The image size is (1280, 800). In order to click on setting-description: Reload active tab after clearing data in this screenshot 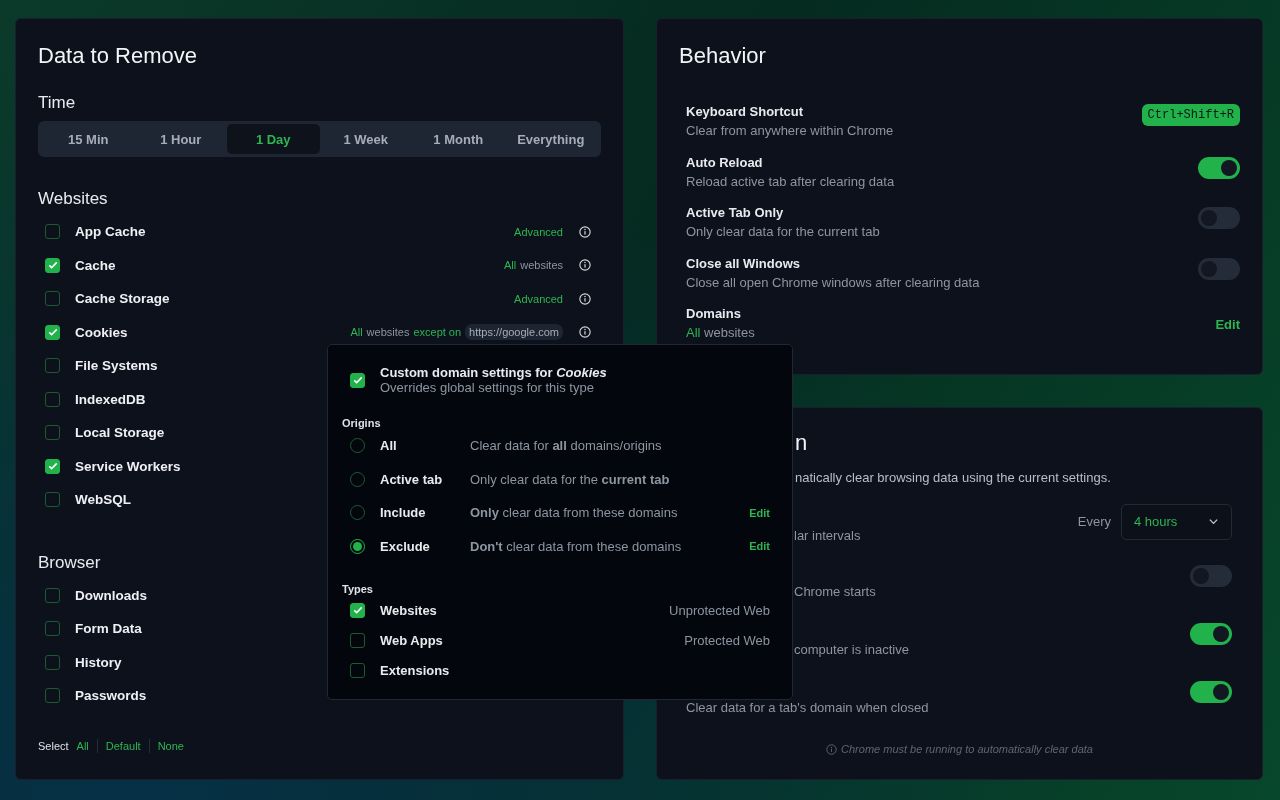, I will do `click(791, 181)`.